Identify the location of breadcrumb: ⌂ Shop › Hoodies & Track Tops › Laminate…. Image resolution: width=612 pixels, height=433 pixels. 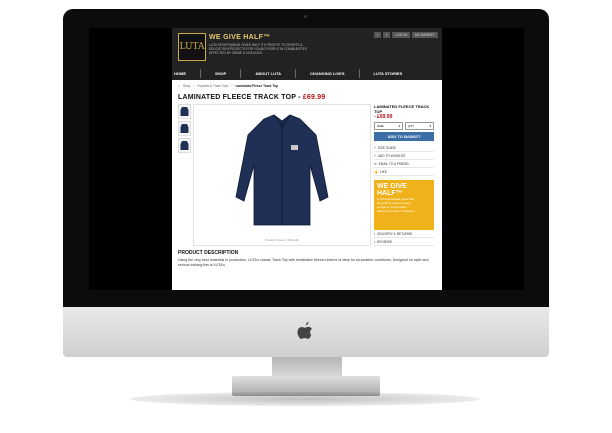
(307, 86).